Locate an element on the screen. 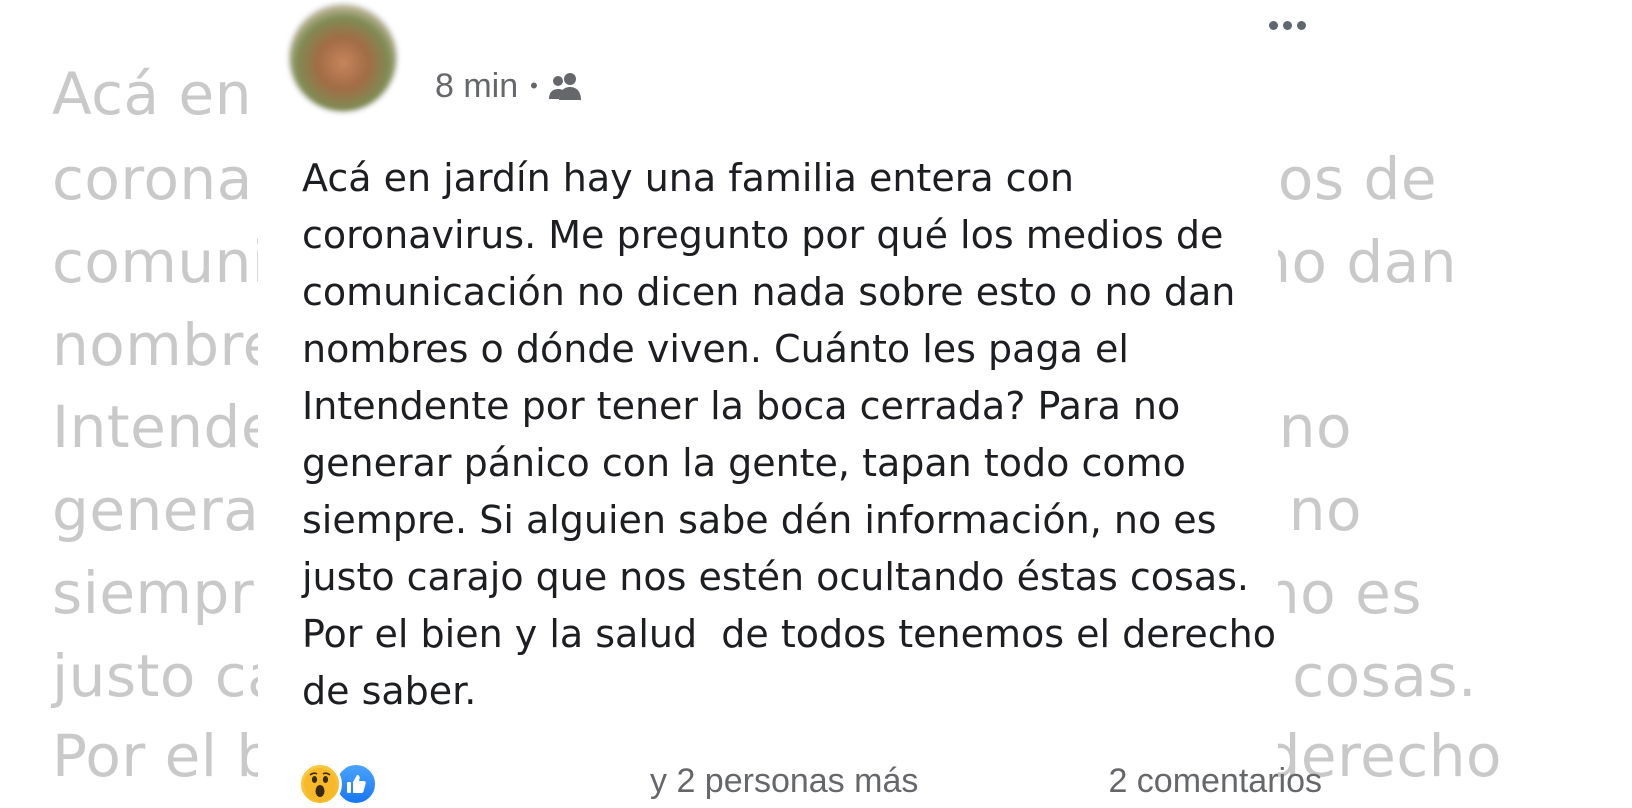  avatar is located at coordinates (343, 58).